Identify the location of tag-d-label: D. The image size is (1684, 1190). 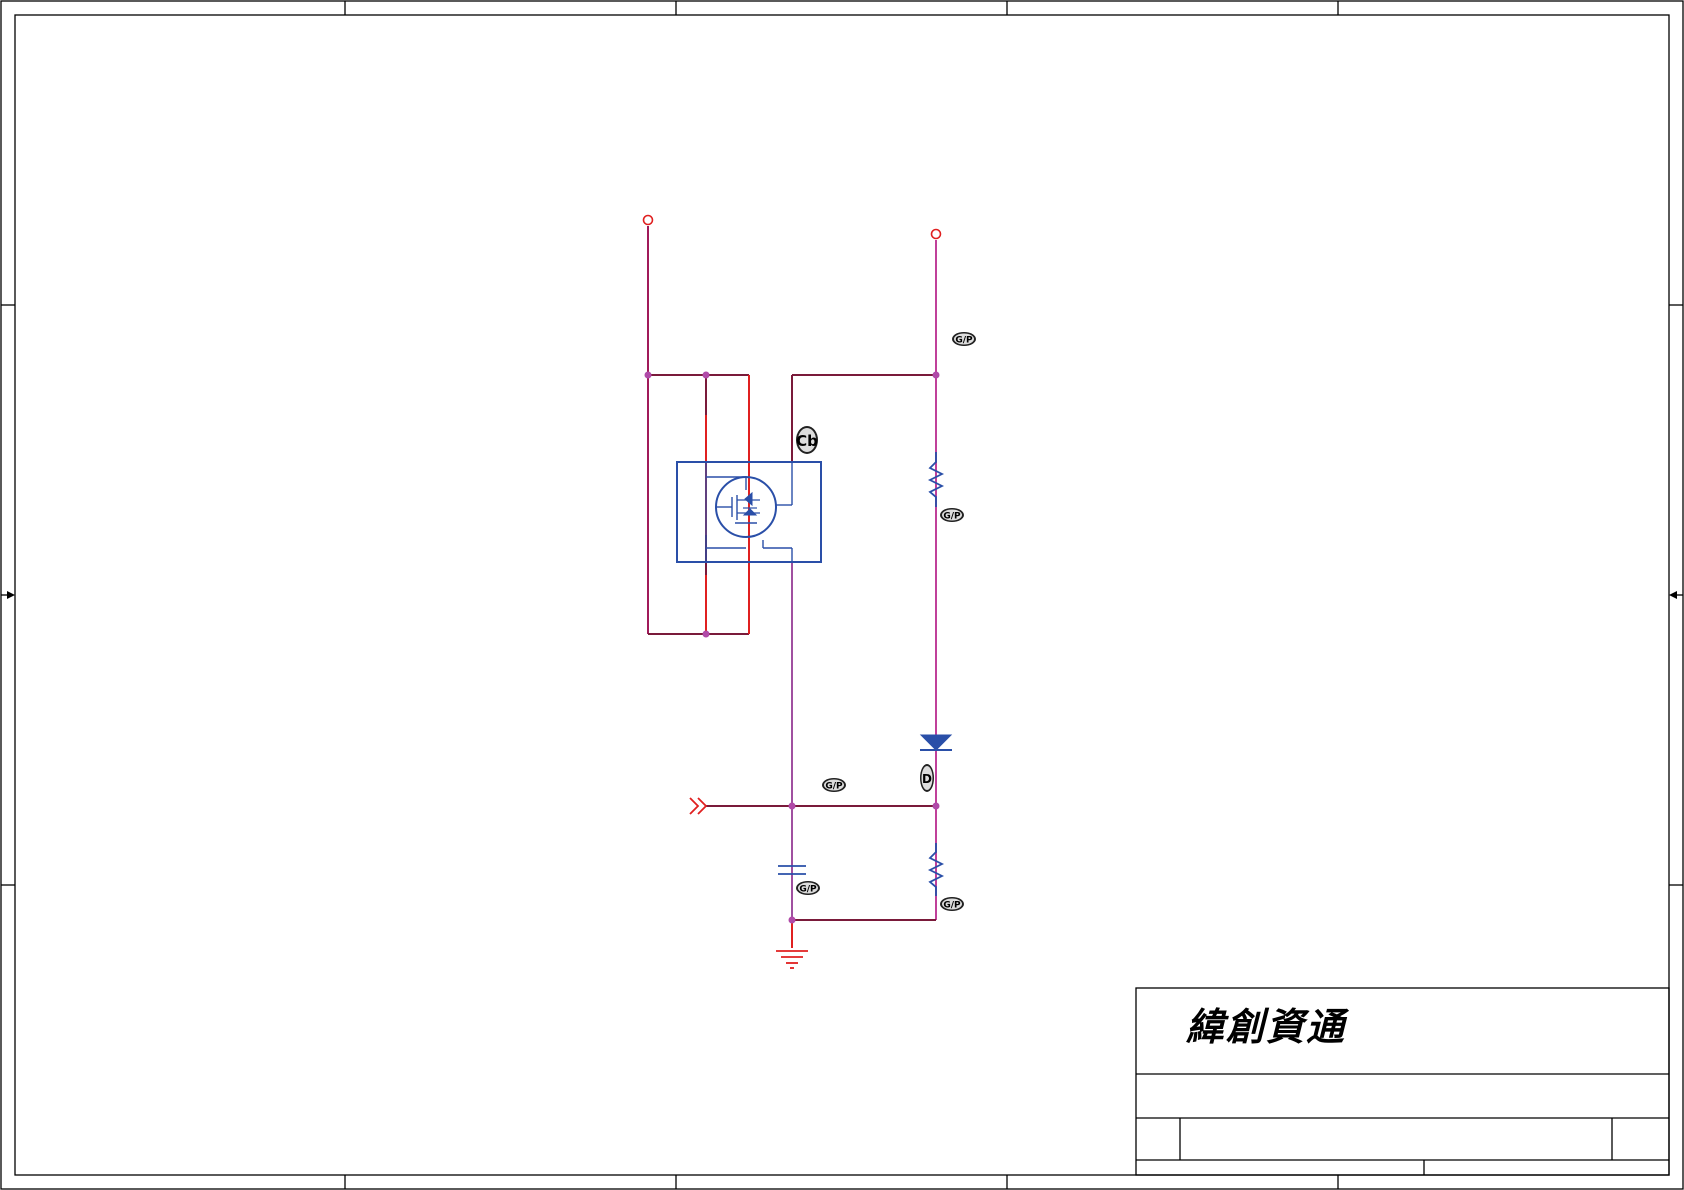
(927, 779).